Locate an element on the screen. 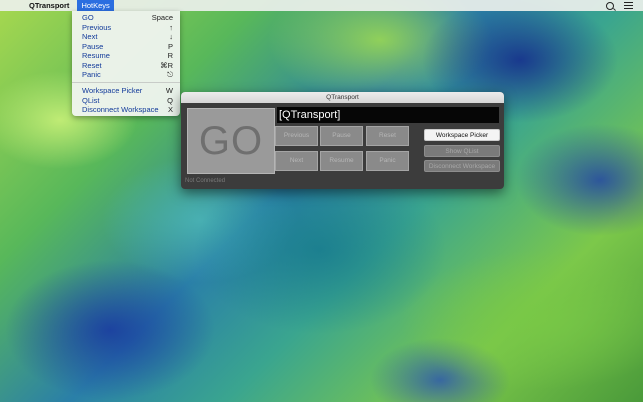 Image resolution: width=643 pixels, height=402 pixels. menu-item-label: Next is located at coordinates (90, 37).